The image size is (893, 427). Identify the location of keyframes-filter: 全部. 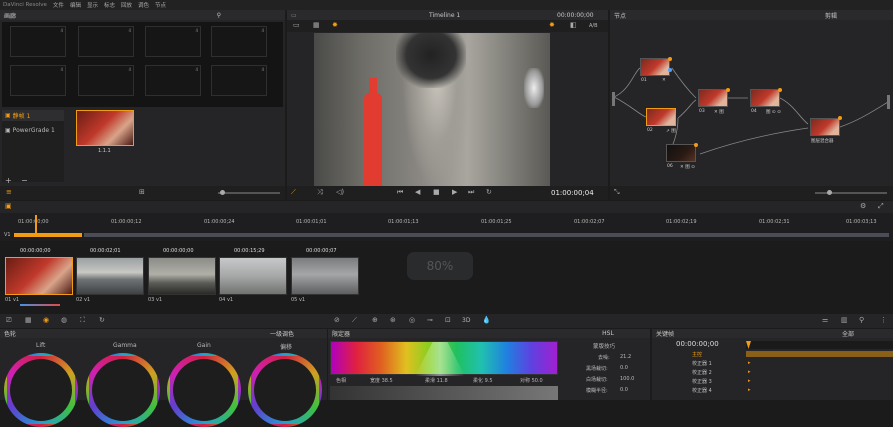
(848, 333).